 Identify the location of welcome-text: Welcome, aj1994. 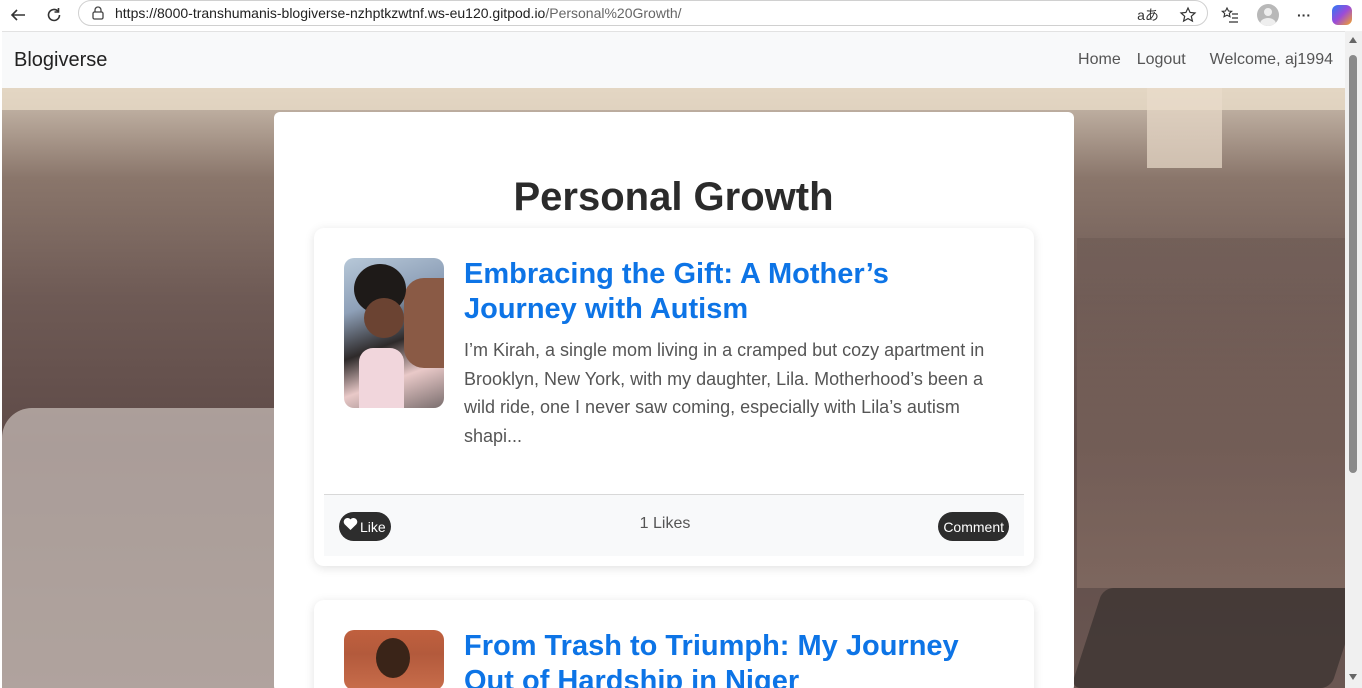
(1271, 59).